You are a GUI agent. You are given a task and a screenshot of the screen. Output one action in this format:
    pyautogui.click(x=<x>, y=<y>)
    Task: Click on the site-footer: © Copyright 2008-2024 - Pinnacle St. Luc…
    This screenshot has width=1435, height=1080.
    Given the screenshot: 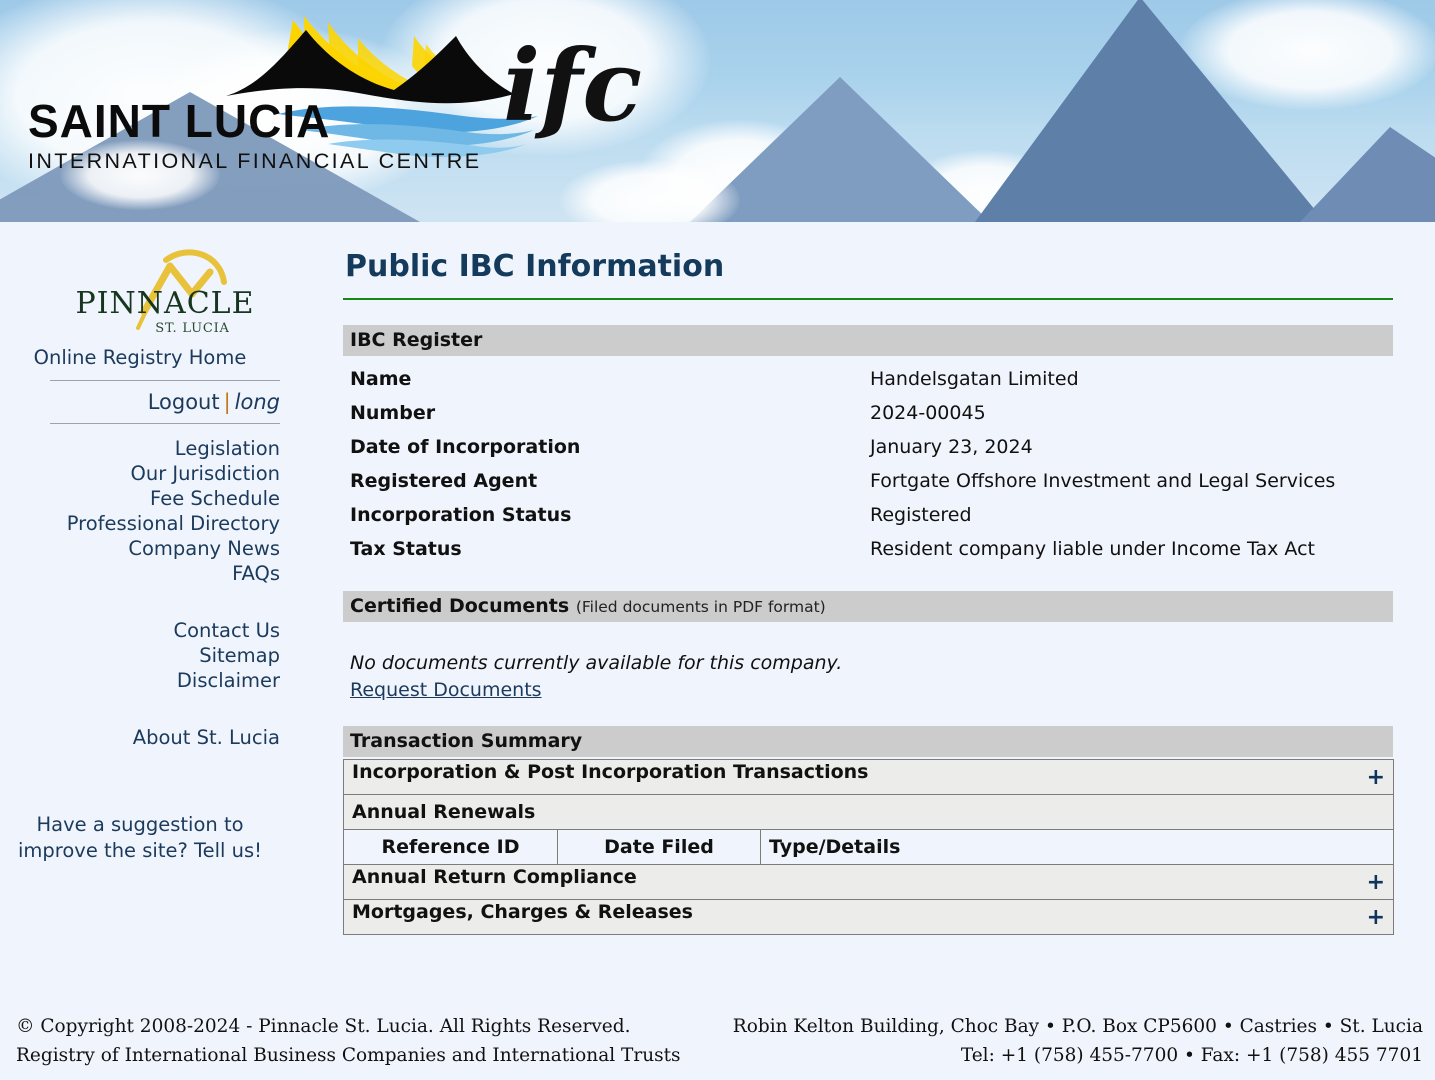 What is the action you would take?
    pyautogui.click(x=717, y=1040)
    